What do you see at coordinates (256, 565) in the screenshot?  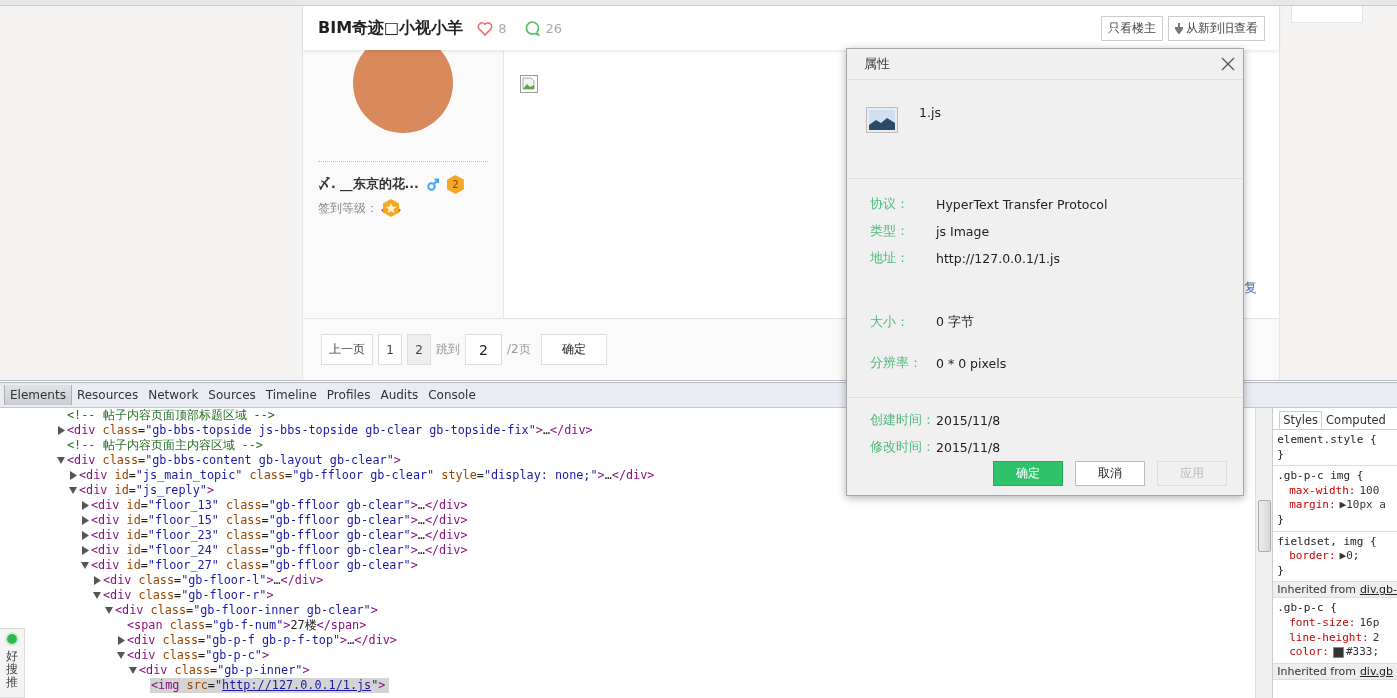 I see `code-line: <div id="floor_27" class="gb-ffloor gb-clear">` at bounding box center [256, 565].